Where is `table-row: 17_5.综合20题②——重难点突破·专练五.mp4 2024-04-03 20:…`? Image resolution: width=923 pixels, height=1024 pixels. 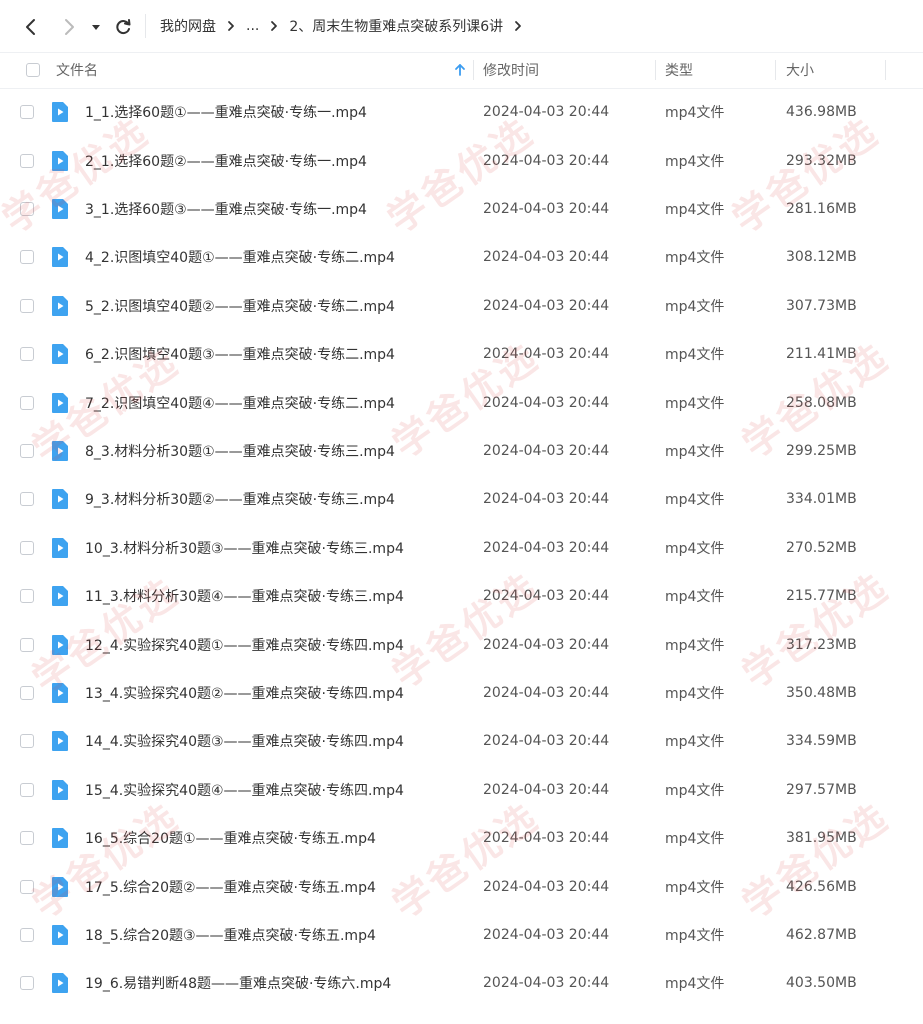 table-row: 17_5.综合20题②——重难点突破·专练五.mp4 2024-04-03 20:… is located at coordinates (461, 886).